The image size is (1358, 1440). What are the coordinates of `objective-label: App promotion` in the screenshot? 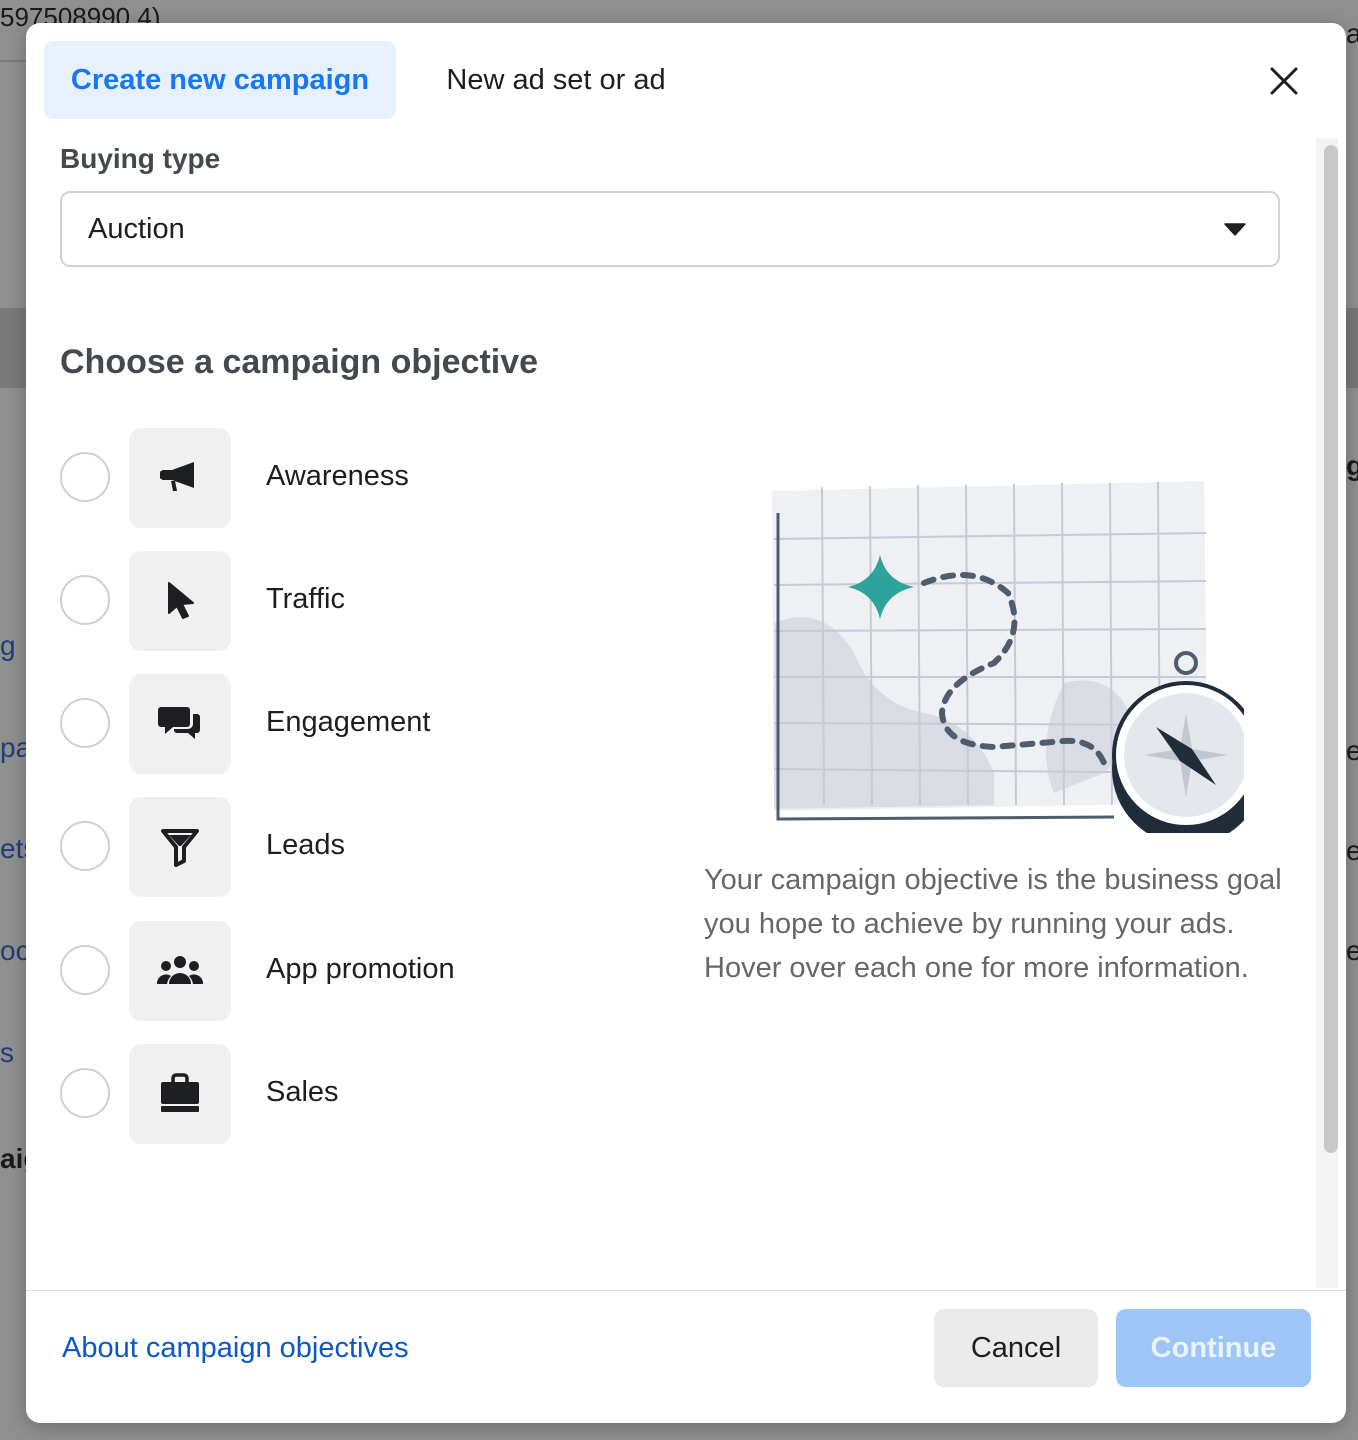 It's located at (360, 969).